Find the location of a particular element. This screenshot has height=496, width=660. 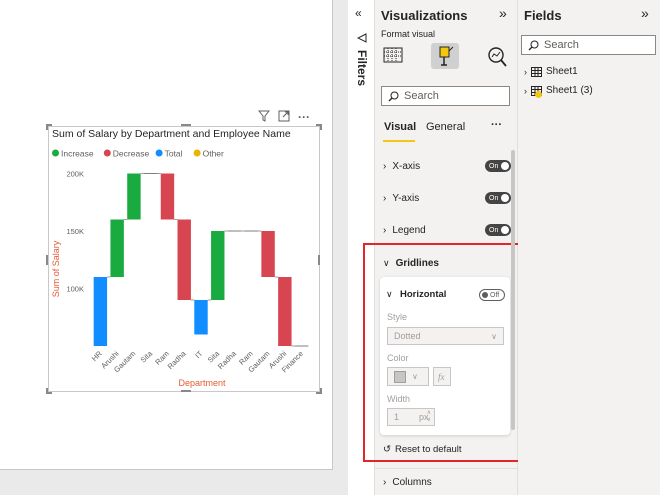

chart-legend: Increase Decrease Total Other is located at coordinates (138, 154).